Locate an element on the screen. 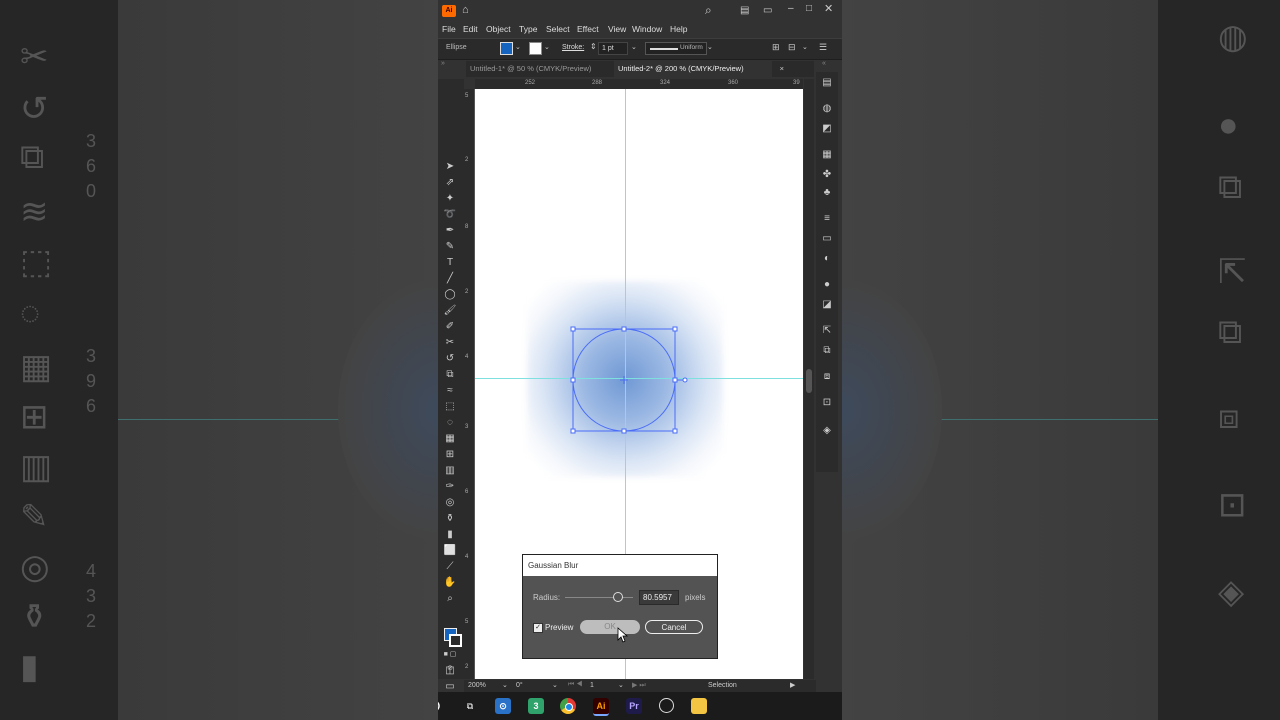 This screenshot has height=720, width=1280. vertical-scrollbar is located at coordinates (809, 379).